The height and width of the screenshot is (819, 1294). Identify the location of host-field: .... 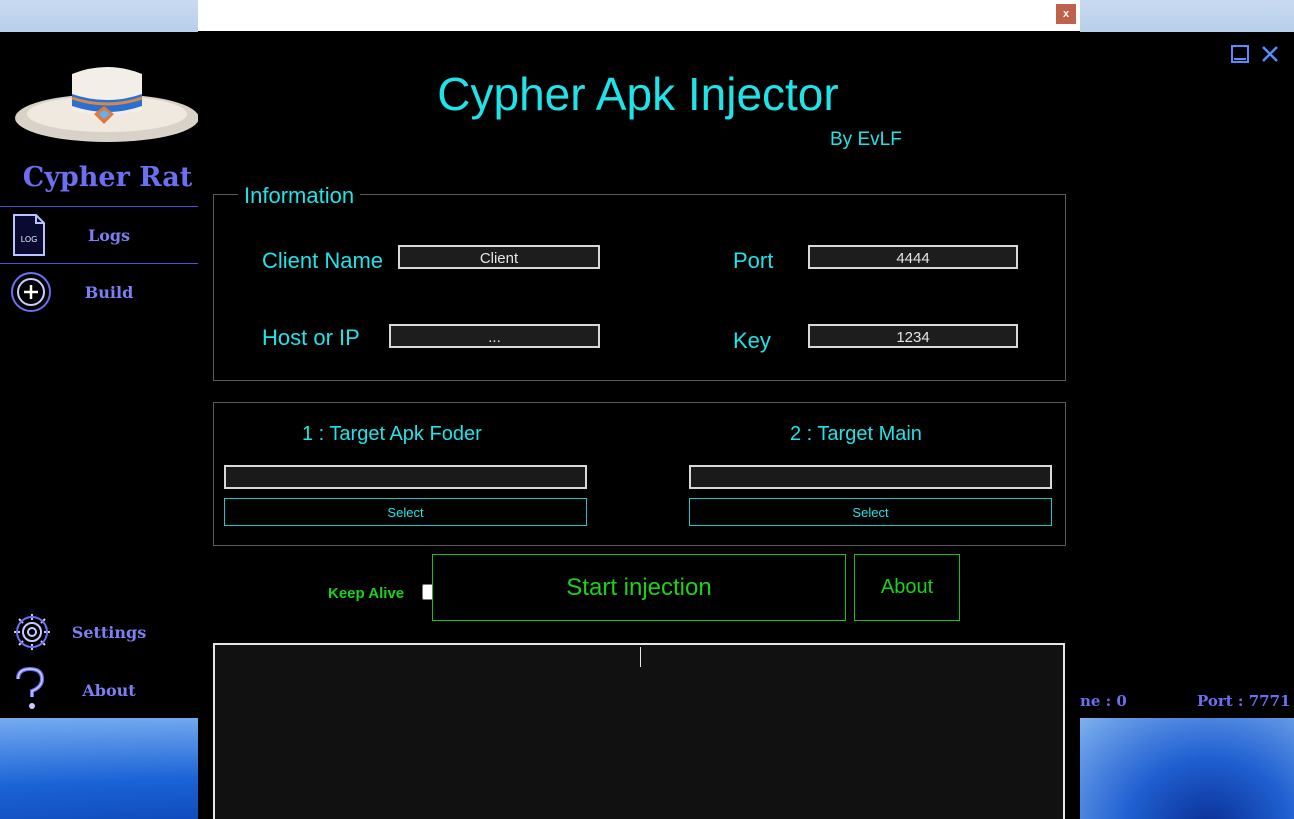
(494, 336).